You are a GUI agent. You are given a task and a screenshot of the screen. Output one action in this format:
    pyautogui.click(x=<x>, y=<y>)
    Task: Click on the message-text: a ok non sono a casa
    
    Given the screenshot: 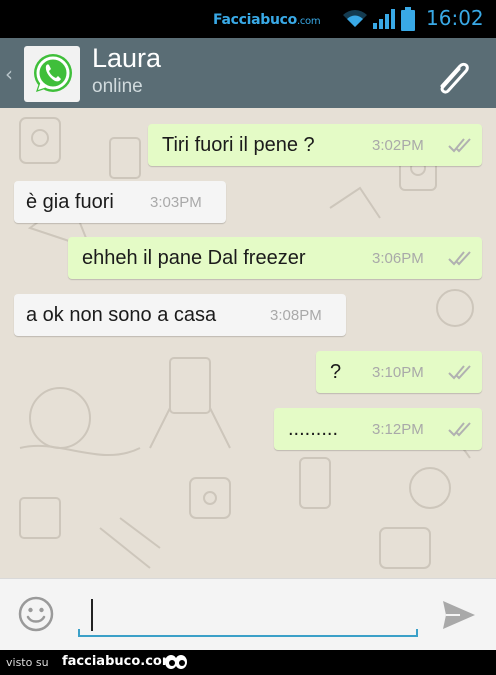 What is the action you would take?
    pyautogui.click(x=121, y=314)
    